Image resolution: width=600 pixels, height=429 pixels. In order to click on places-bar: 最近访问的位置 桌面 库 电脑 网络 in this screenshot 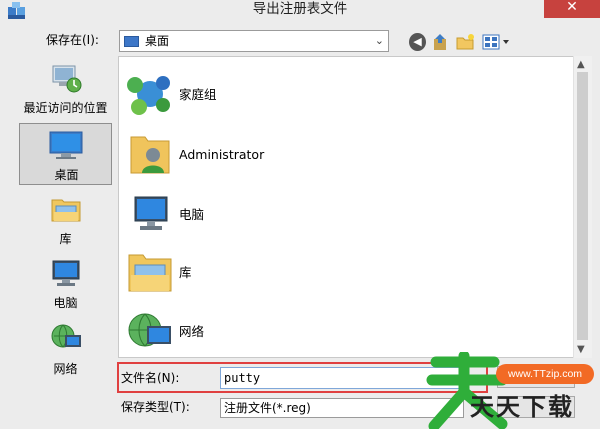, I will do `click(66, 221)`.